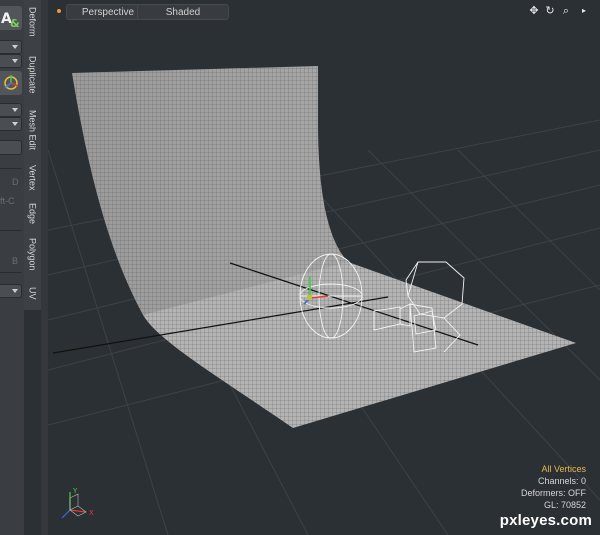 This screenshot has width=600, height=535. I want to click on channels-count: Channels: 0, so click(561, 481).